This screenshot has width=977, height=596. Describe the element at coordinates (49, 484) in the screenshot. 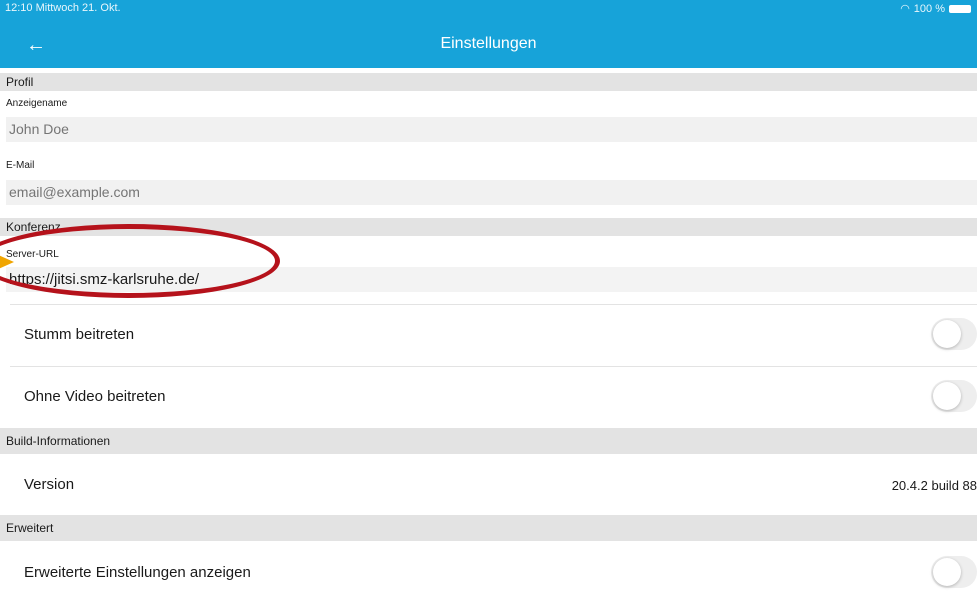

I see `version-label: Version` at that location.